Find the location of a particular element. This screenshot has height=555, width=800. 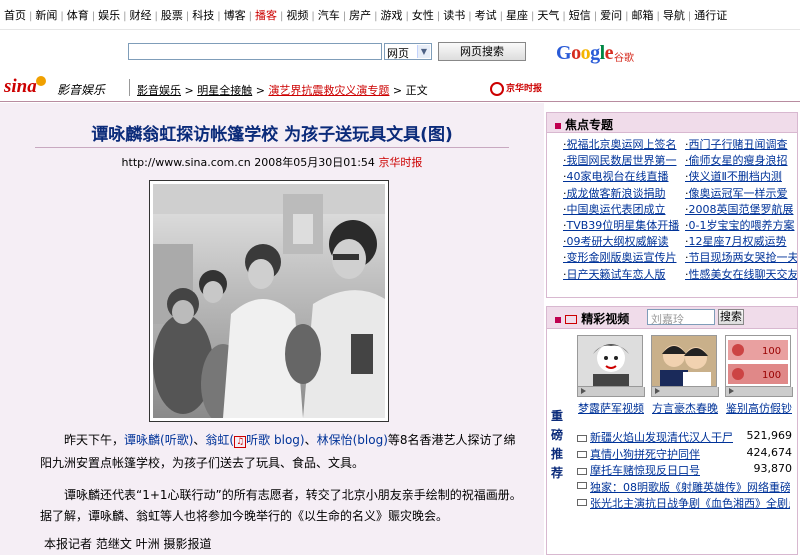

article-source: 京华时报 is located at coordinates (400, 162).